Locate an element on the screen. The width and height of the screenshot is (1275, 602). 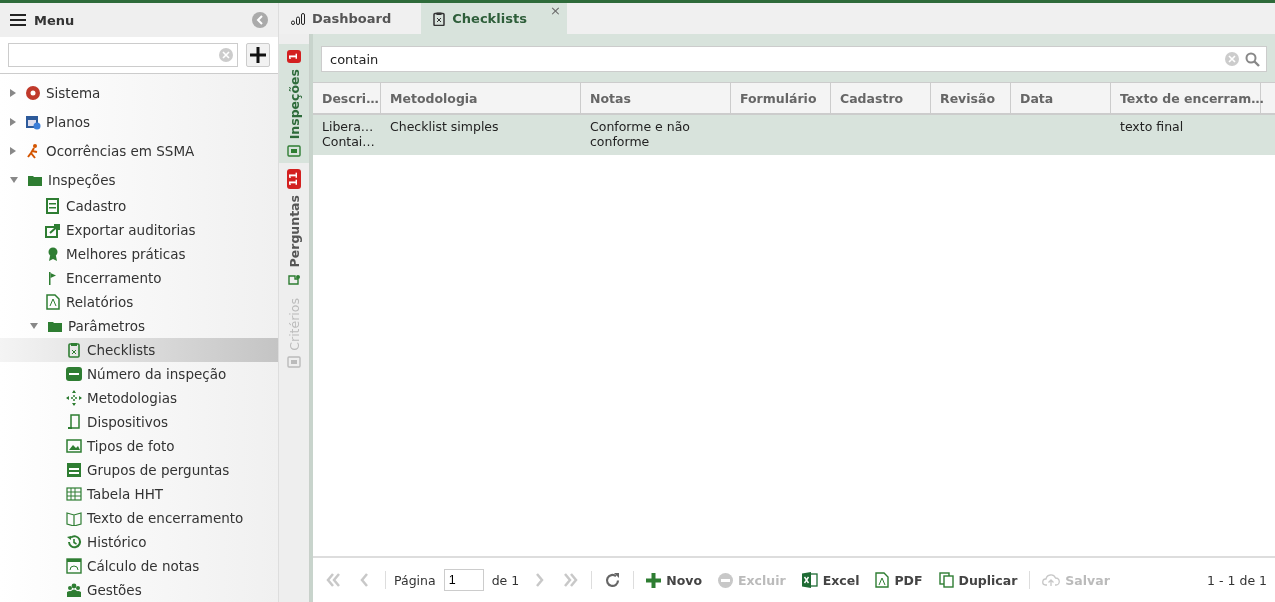
menu-search-field is located at coordinates (123, 55).